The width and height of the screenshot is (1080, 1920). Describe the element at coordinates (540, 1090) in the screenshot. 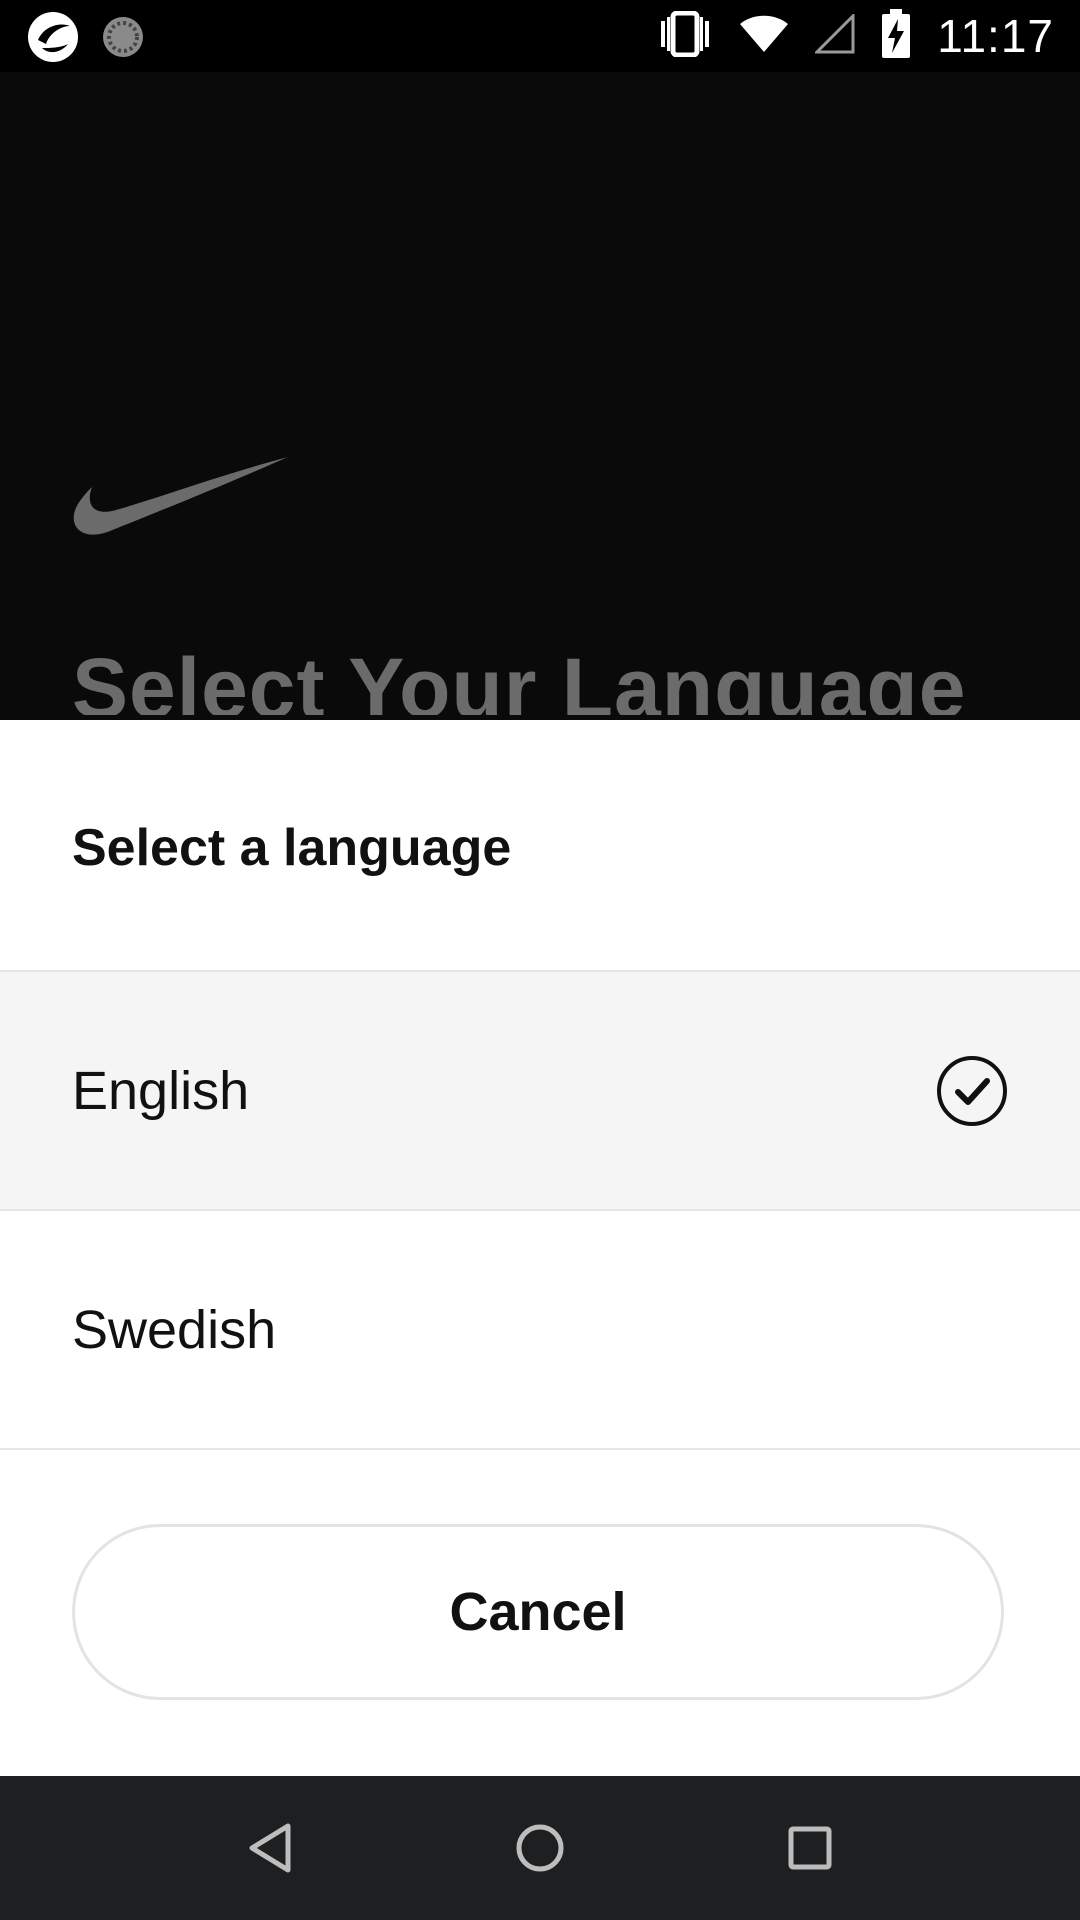

I see `language-option-english: English` at that location.